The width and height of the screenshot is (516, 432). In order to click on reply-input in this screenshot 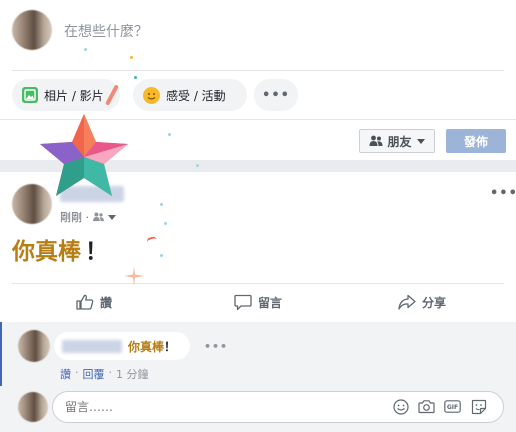, I will do `click(225, 407)`.